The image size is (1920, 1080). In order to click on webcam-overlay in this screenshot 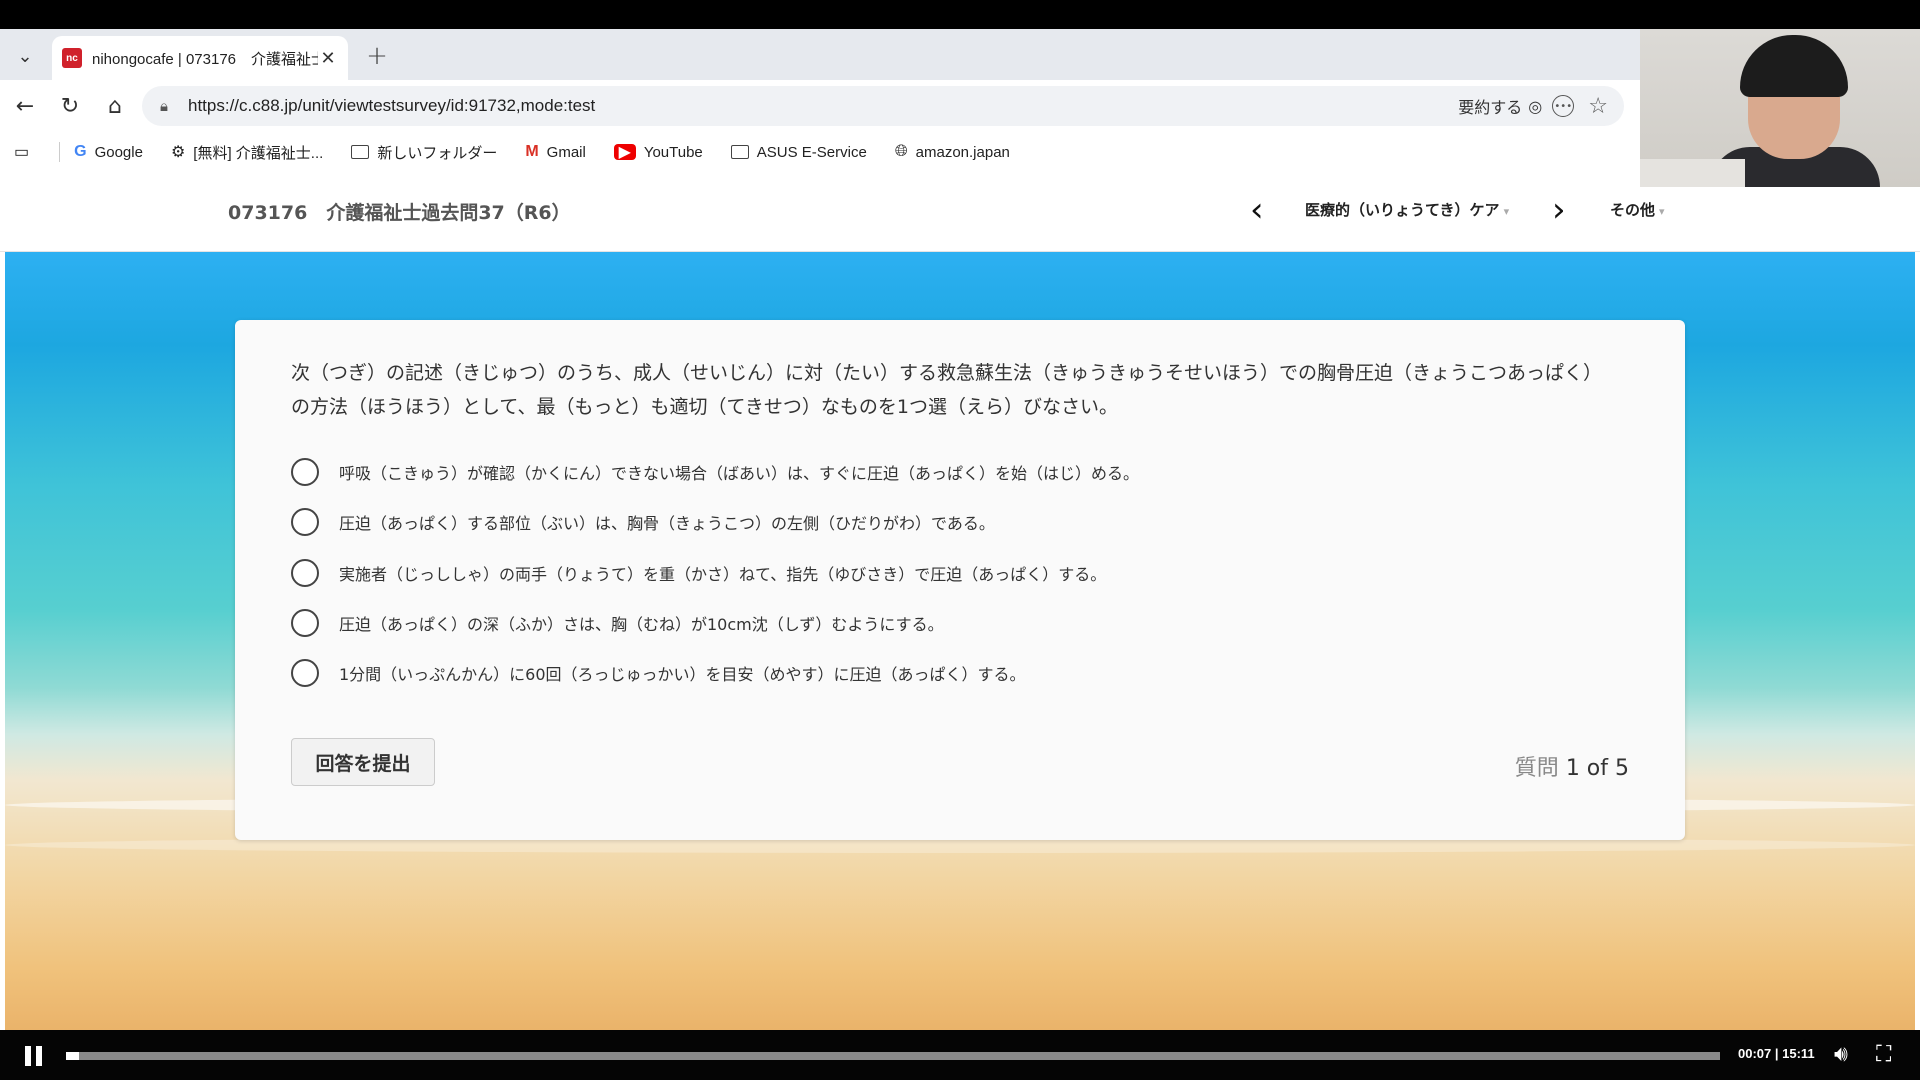, I will do `click(1780, 108)`.